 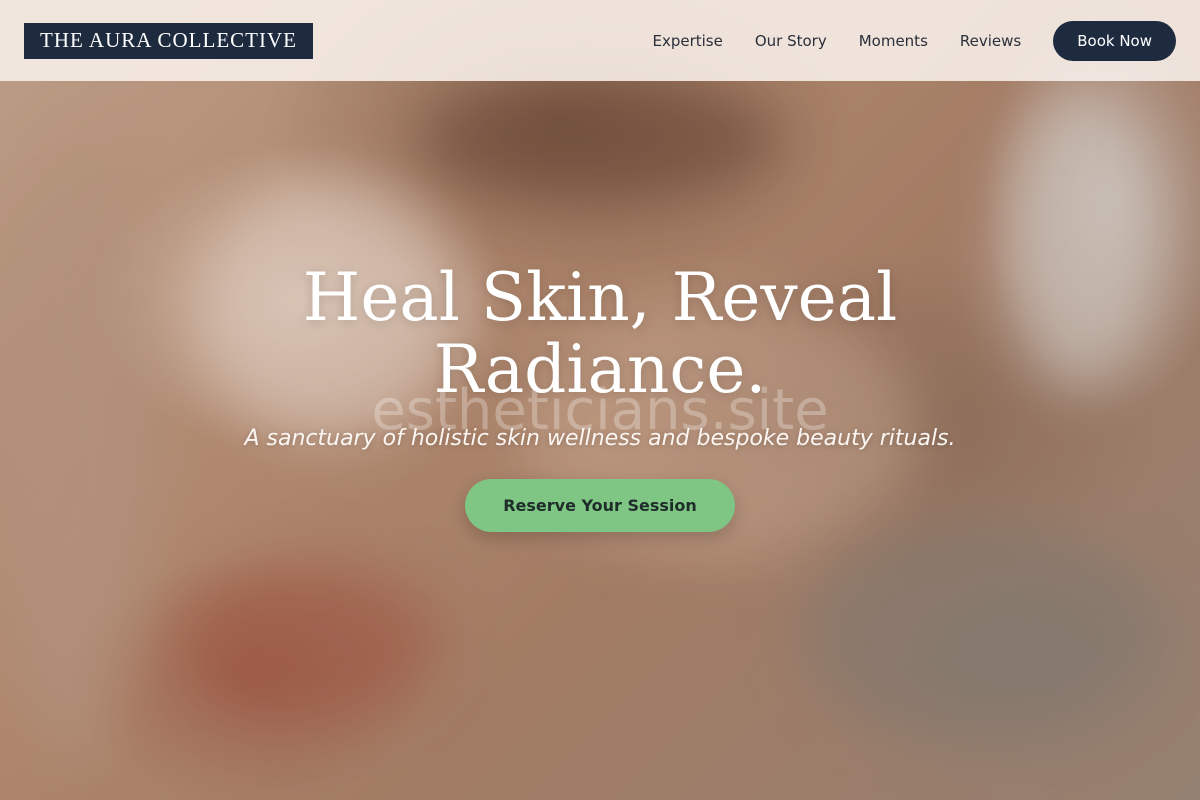 I want to click on brand-logo: THE AURA COLLECTIVE, so click(x=168, y=40).